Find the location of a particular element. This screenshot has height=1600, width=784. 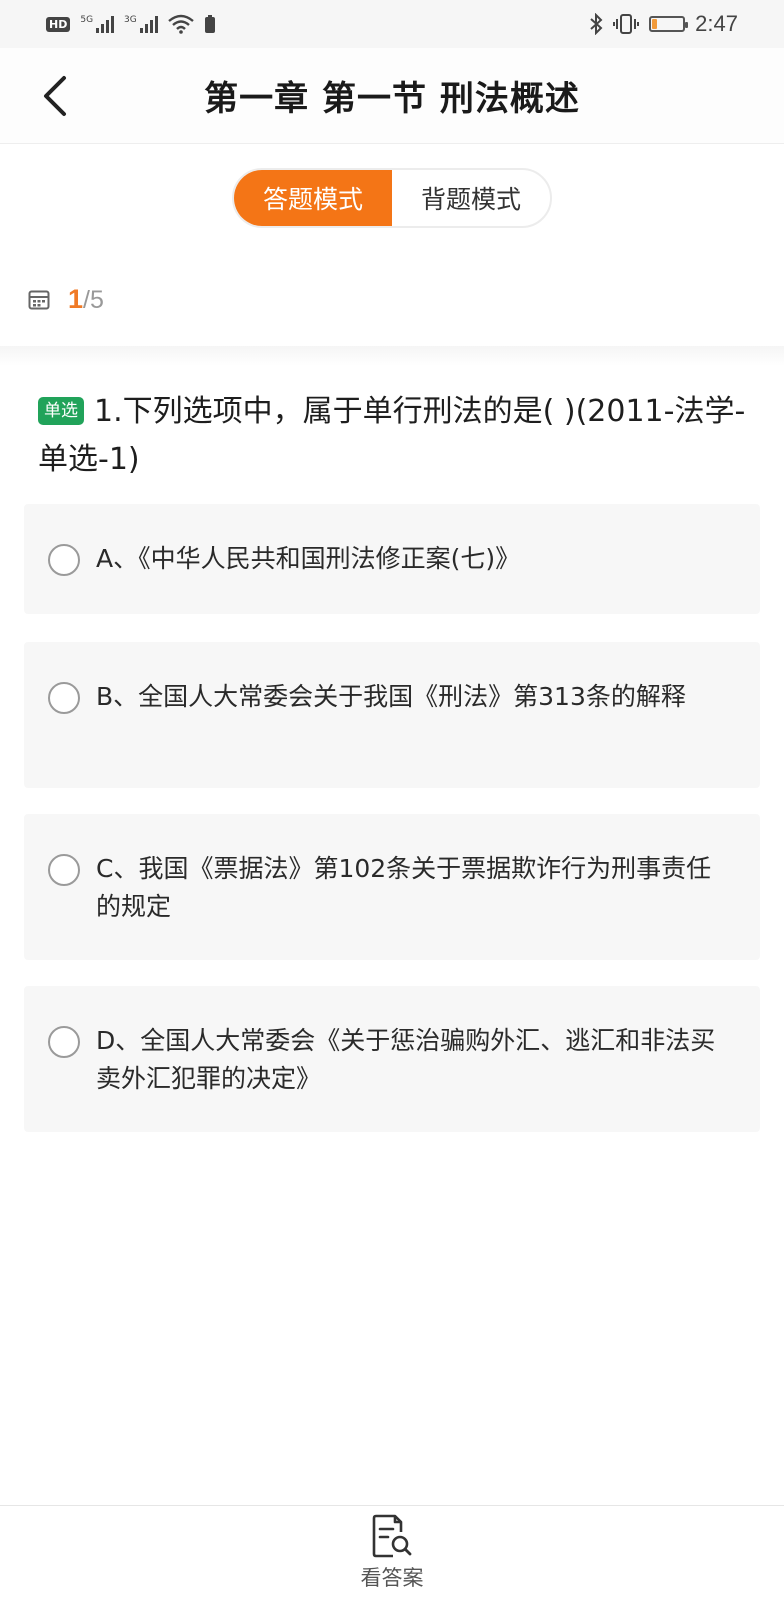

mode-toggle: 答题模式 背题模式 is located at coordinates (392, 198).